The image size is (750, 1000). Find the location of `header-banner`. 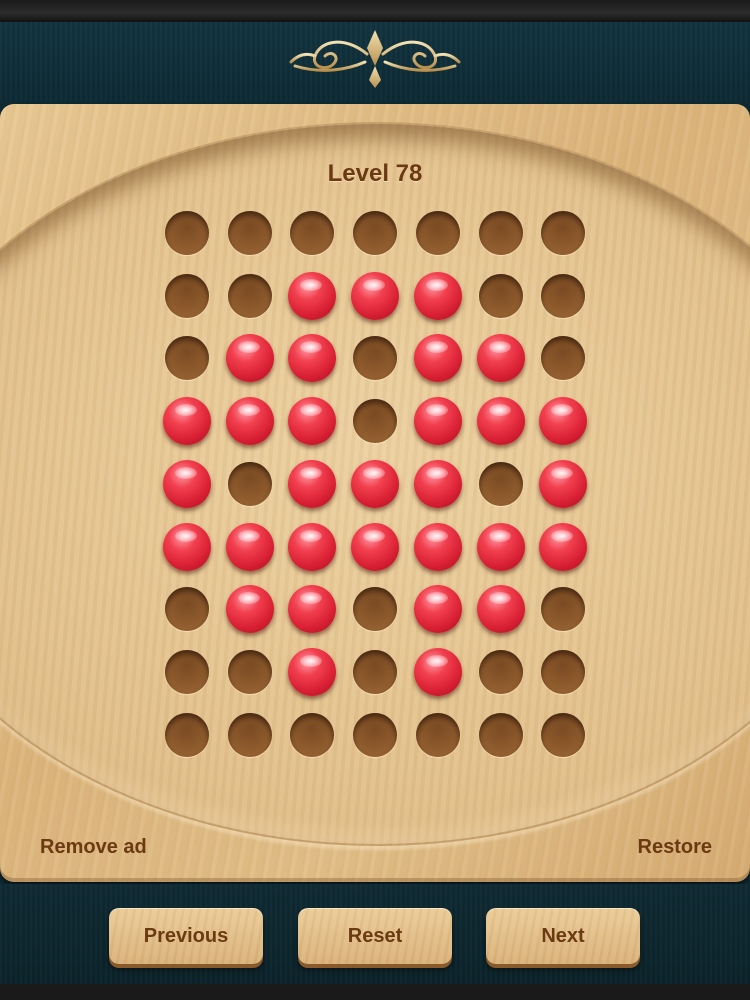

header-banner is located at coordinates (375, 62).